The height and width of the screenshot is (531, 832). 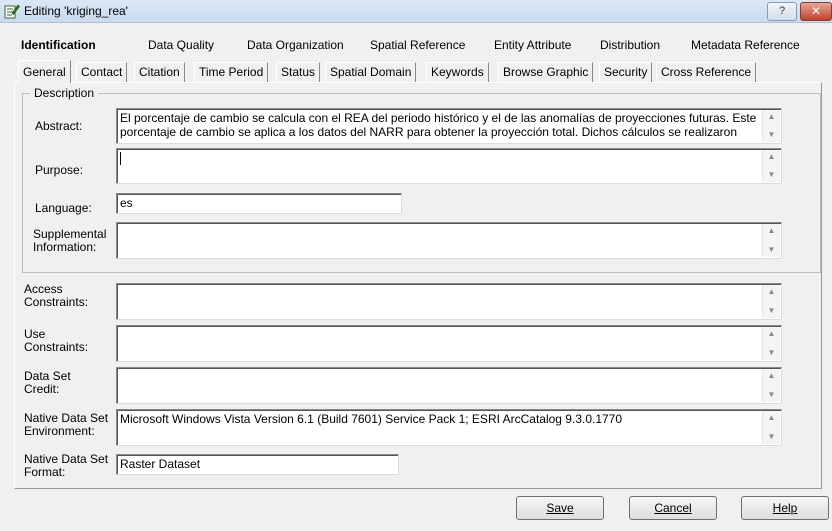 What do you see at coordinates (417, 45) in the screenshot?
I see `tab-spatial-reference: Spatial Reference` at bounding box center [417, 45].